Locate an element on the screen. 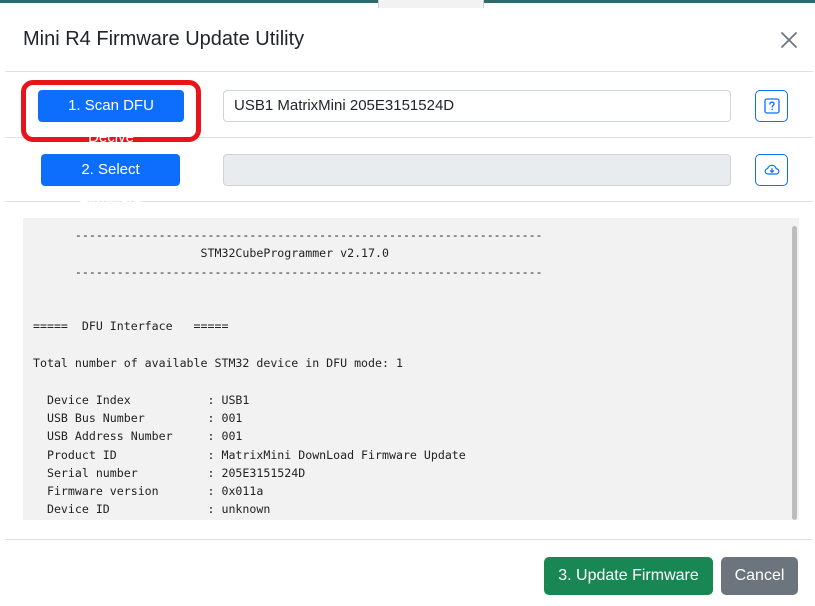 This screenshot has height=606, width=815. download-firmware-button is located at coordinates (771, 170).